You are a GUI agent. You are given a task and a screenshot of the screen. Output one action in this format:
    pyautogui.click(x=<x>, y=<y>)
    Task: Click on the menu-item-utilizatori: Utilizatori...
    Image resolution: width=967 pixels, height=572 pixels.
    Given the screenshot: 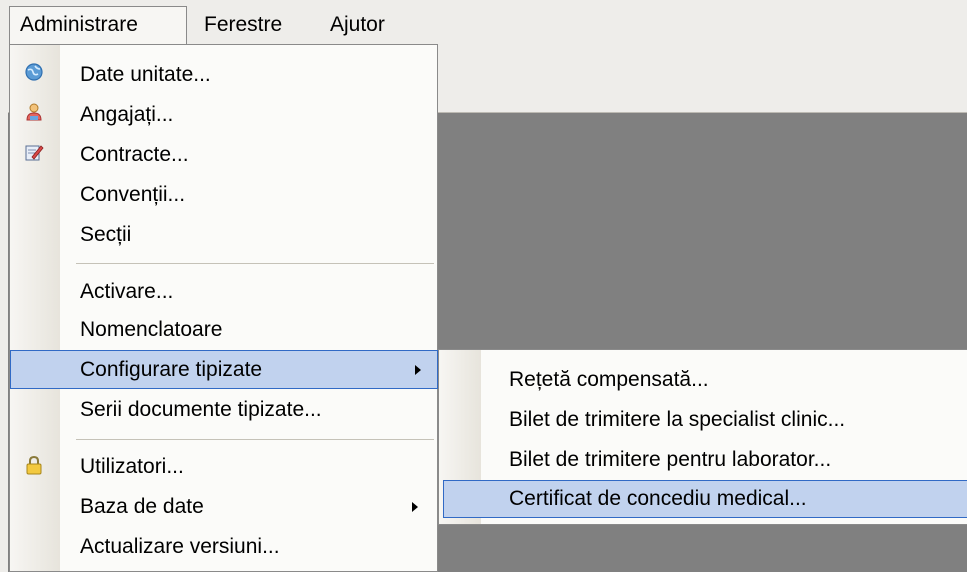 What is the action you would take?
    pyautogui.click(x=224, y=467)
    